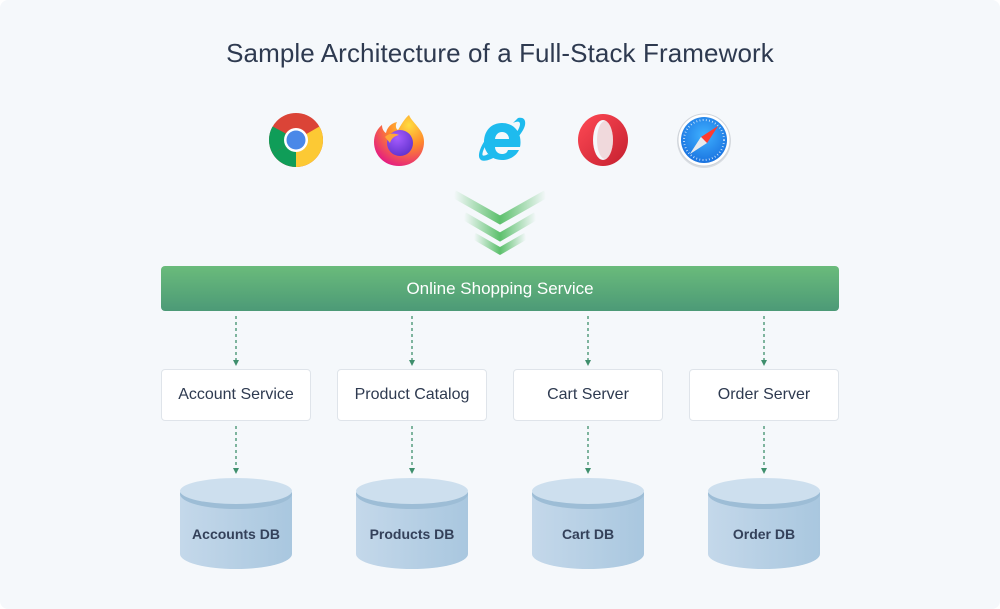 The height and width of the screenshot is (609, 1000). Describe the element at coordinates (764, 534) in the screenshot. I see `database-label: Order DB` at that location.